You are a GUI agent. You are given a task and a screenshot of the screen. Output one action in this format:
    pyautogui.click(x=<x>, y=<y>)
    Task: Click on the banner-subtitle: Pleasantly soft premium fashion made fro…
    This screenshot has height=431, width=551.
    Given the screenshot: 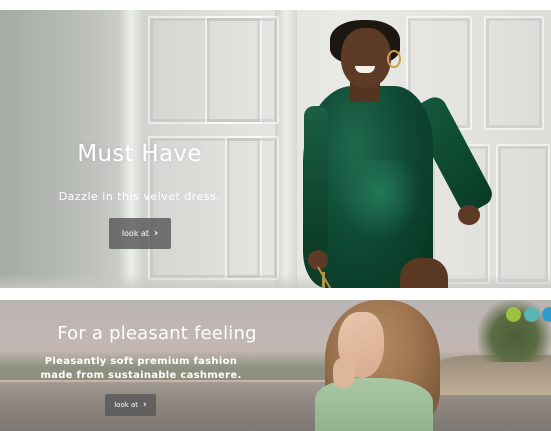 What is the action you would take?
    pyautogui.click(x=141, y=369)
    